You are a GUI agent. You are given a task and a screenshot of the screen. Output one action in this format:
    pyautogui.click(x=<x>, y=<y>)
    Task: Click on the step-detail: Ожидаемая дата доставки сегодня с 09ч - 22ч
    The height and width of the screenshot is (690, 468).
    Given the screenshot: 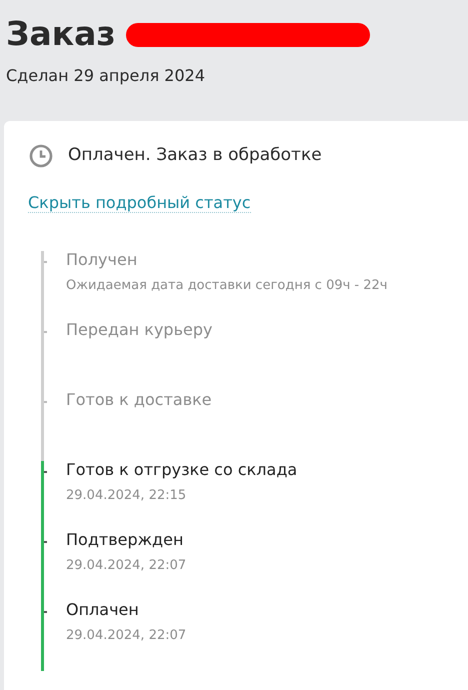 What is the action you would take?
    pyautogui.click(x=227, y=285)
    